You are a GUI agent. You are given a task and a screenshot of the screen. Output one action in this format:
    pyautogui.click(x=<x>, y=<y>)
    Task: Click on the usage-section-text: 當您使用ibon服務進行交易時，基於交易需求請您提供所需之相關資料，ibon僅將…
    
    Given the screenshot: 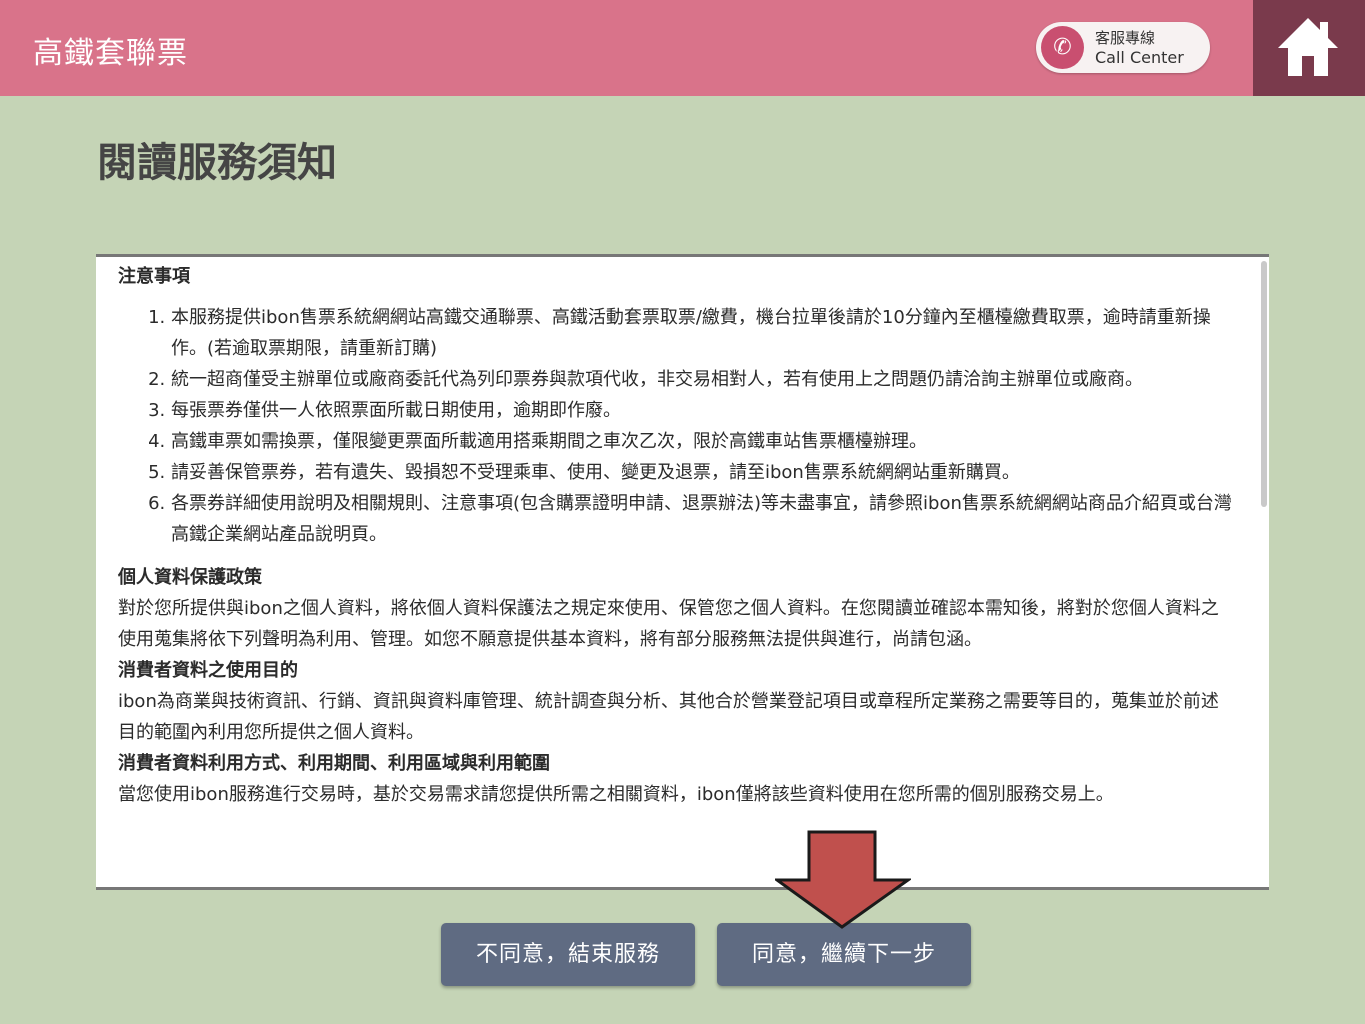 What is the action you would take?
    pyautogui.click(x=616, y=794)
    